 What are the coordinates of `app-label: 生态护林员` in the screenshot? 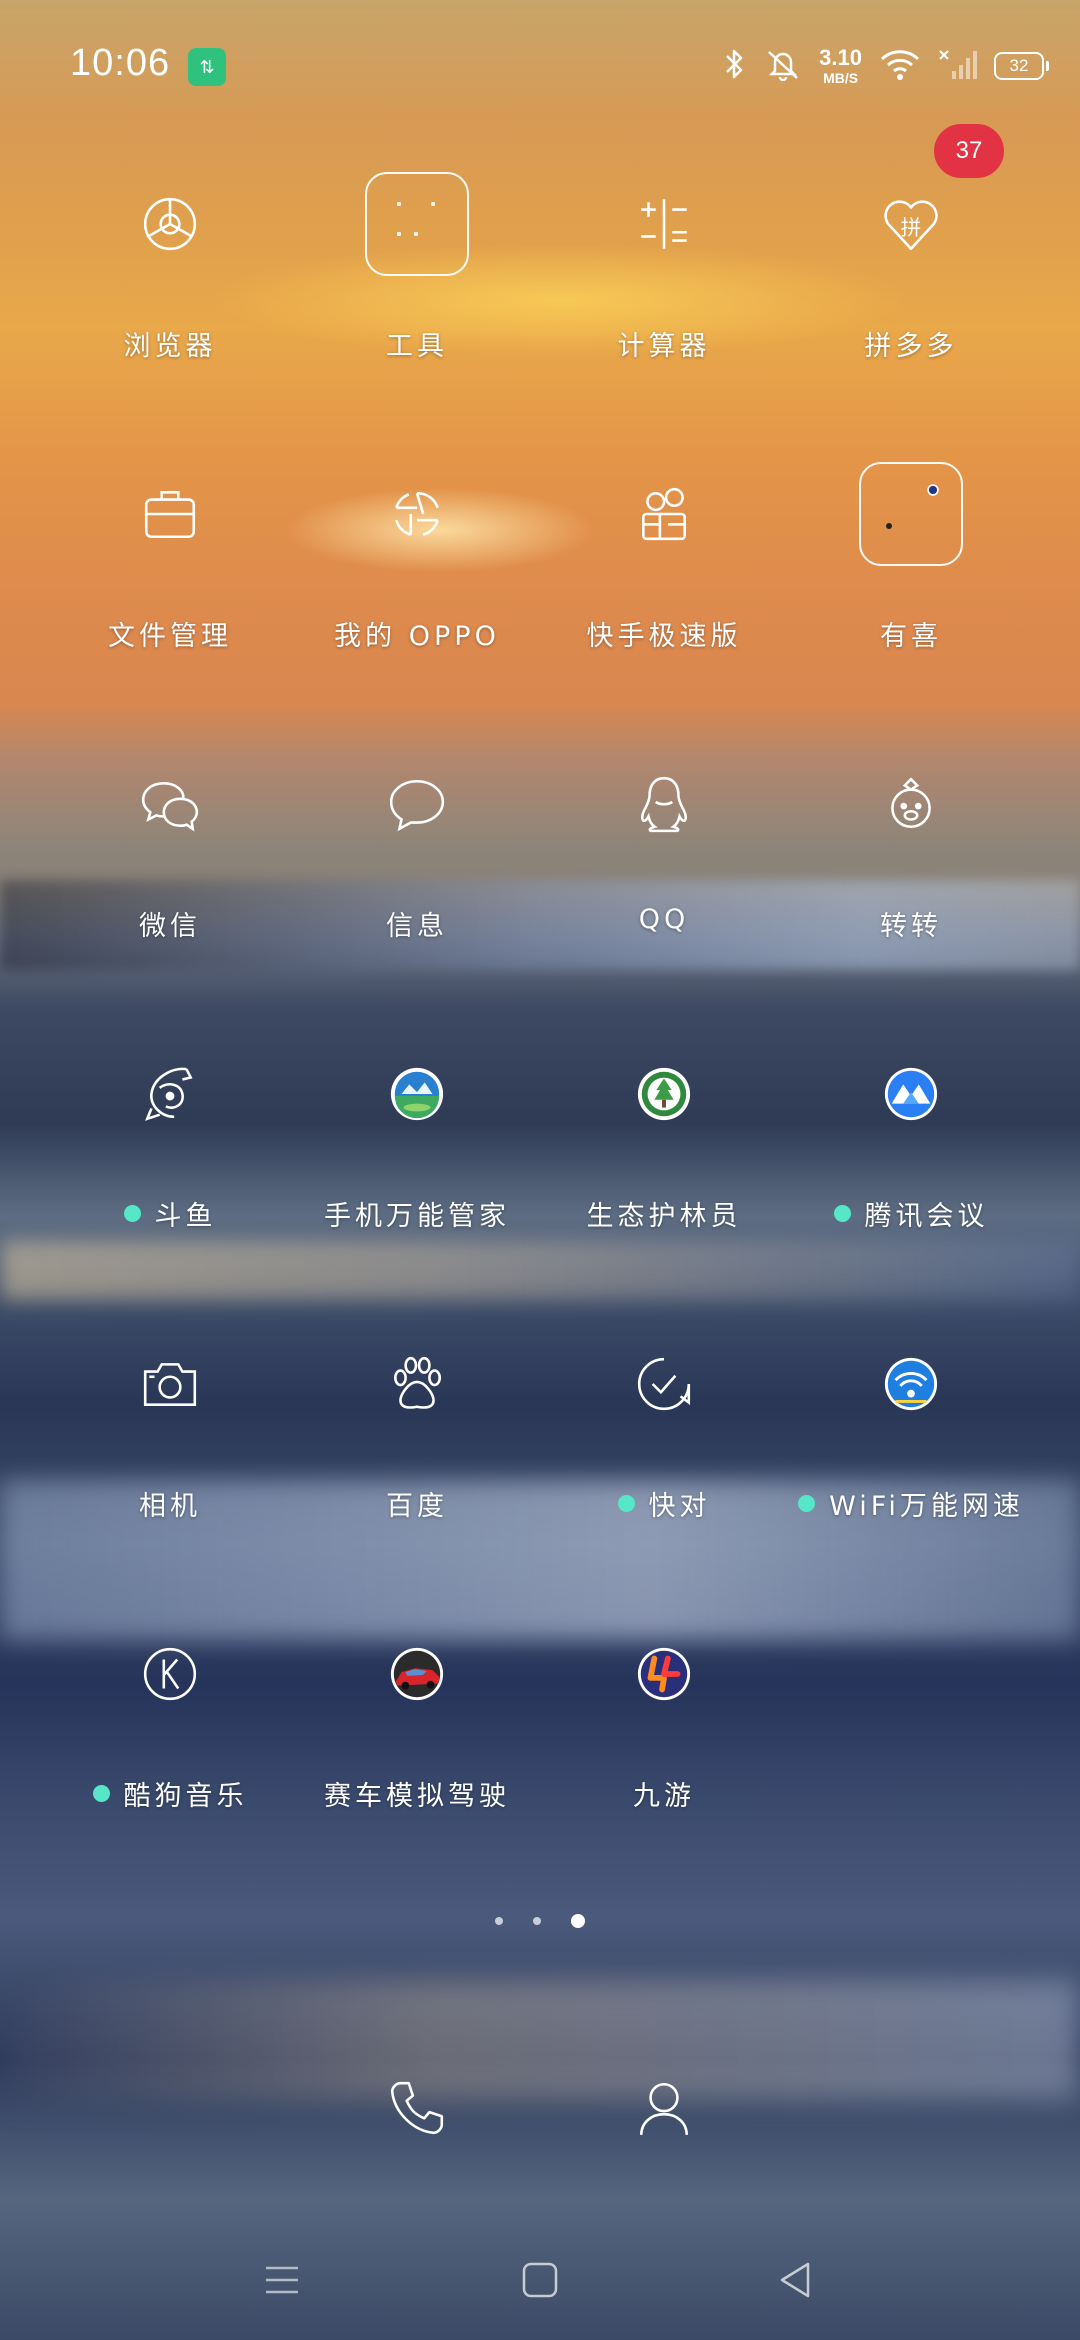 It's located at (664, 1216).